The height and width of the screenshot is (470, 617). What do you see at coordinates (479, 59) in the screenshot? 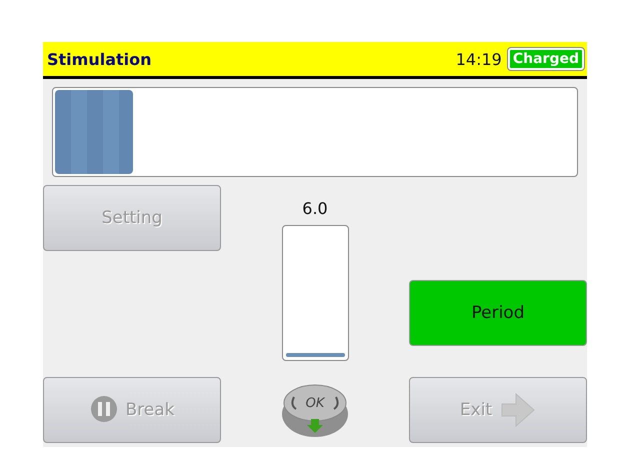
I see `clock-time: 14:19` at bounding box center [479, 59].